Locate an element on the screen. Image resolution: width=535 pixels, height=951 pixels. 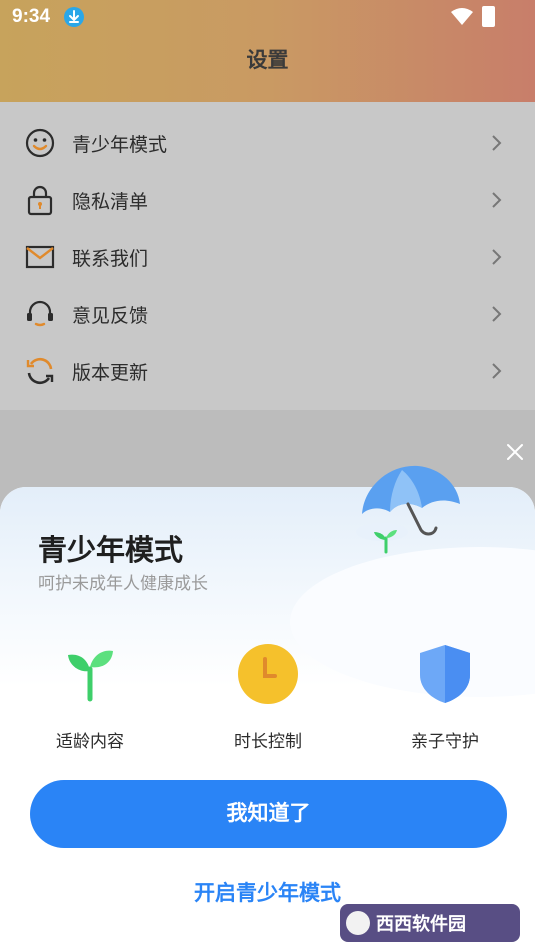
svg-text: 西西软件园 is located at coordinates (421, 924).